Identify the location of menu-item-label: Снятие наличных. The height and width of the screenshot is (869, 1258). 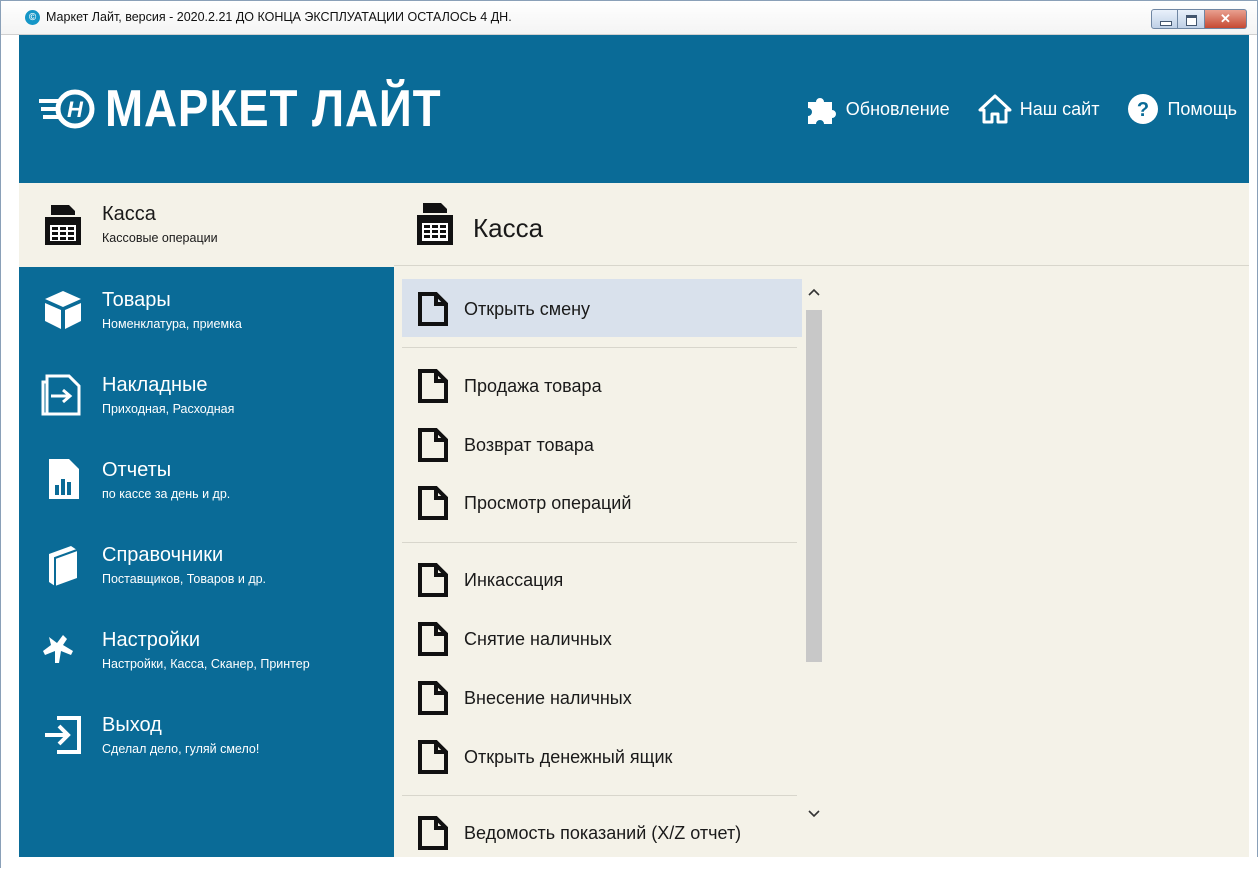
(538, 639).